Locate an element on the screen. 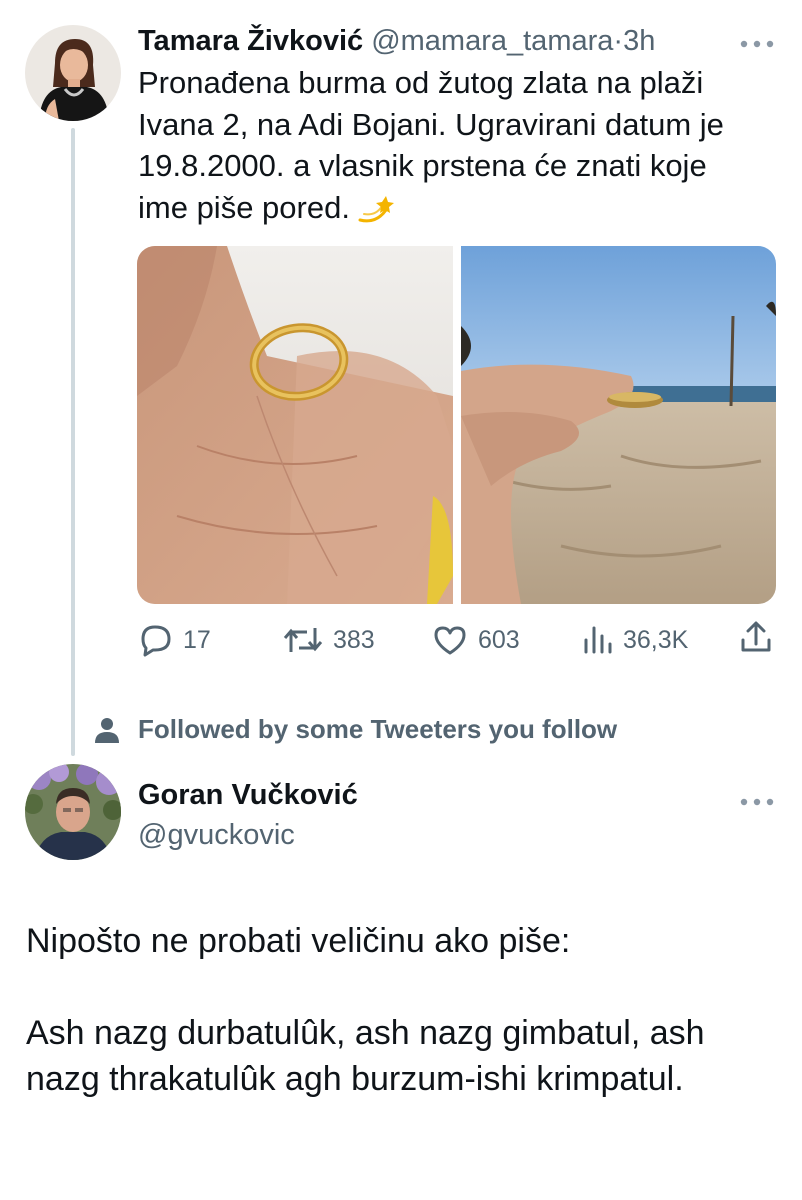 The width and height of the screenshot is (802, 1200). tweet-time: 3h is located at coordinates (639, 41).